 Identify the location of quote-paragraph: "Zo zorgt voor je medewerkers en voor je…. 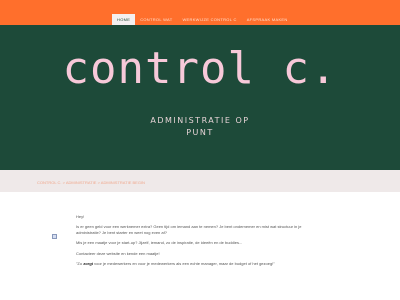
(196, 264).